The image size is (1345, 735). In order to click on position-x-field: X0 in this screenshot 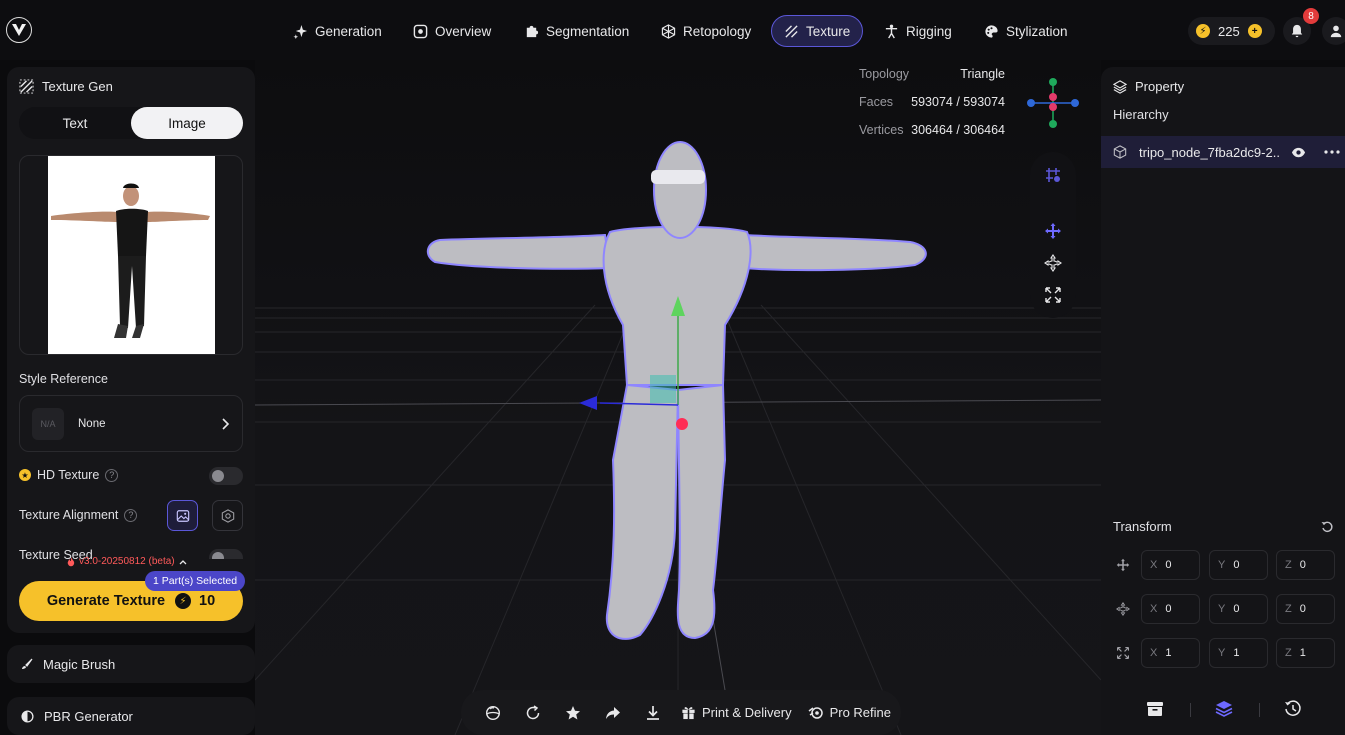, I will do `click(1170, 565)`.